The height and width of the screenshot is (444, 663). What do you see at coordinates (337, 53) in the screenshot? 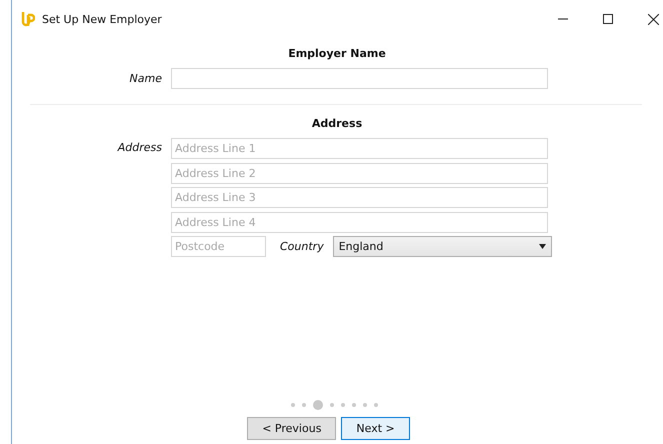
I see `section-heading: Employer Name` at bounding box center [337, 53].